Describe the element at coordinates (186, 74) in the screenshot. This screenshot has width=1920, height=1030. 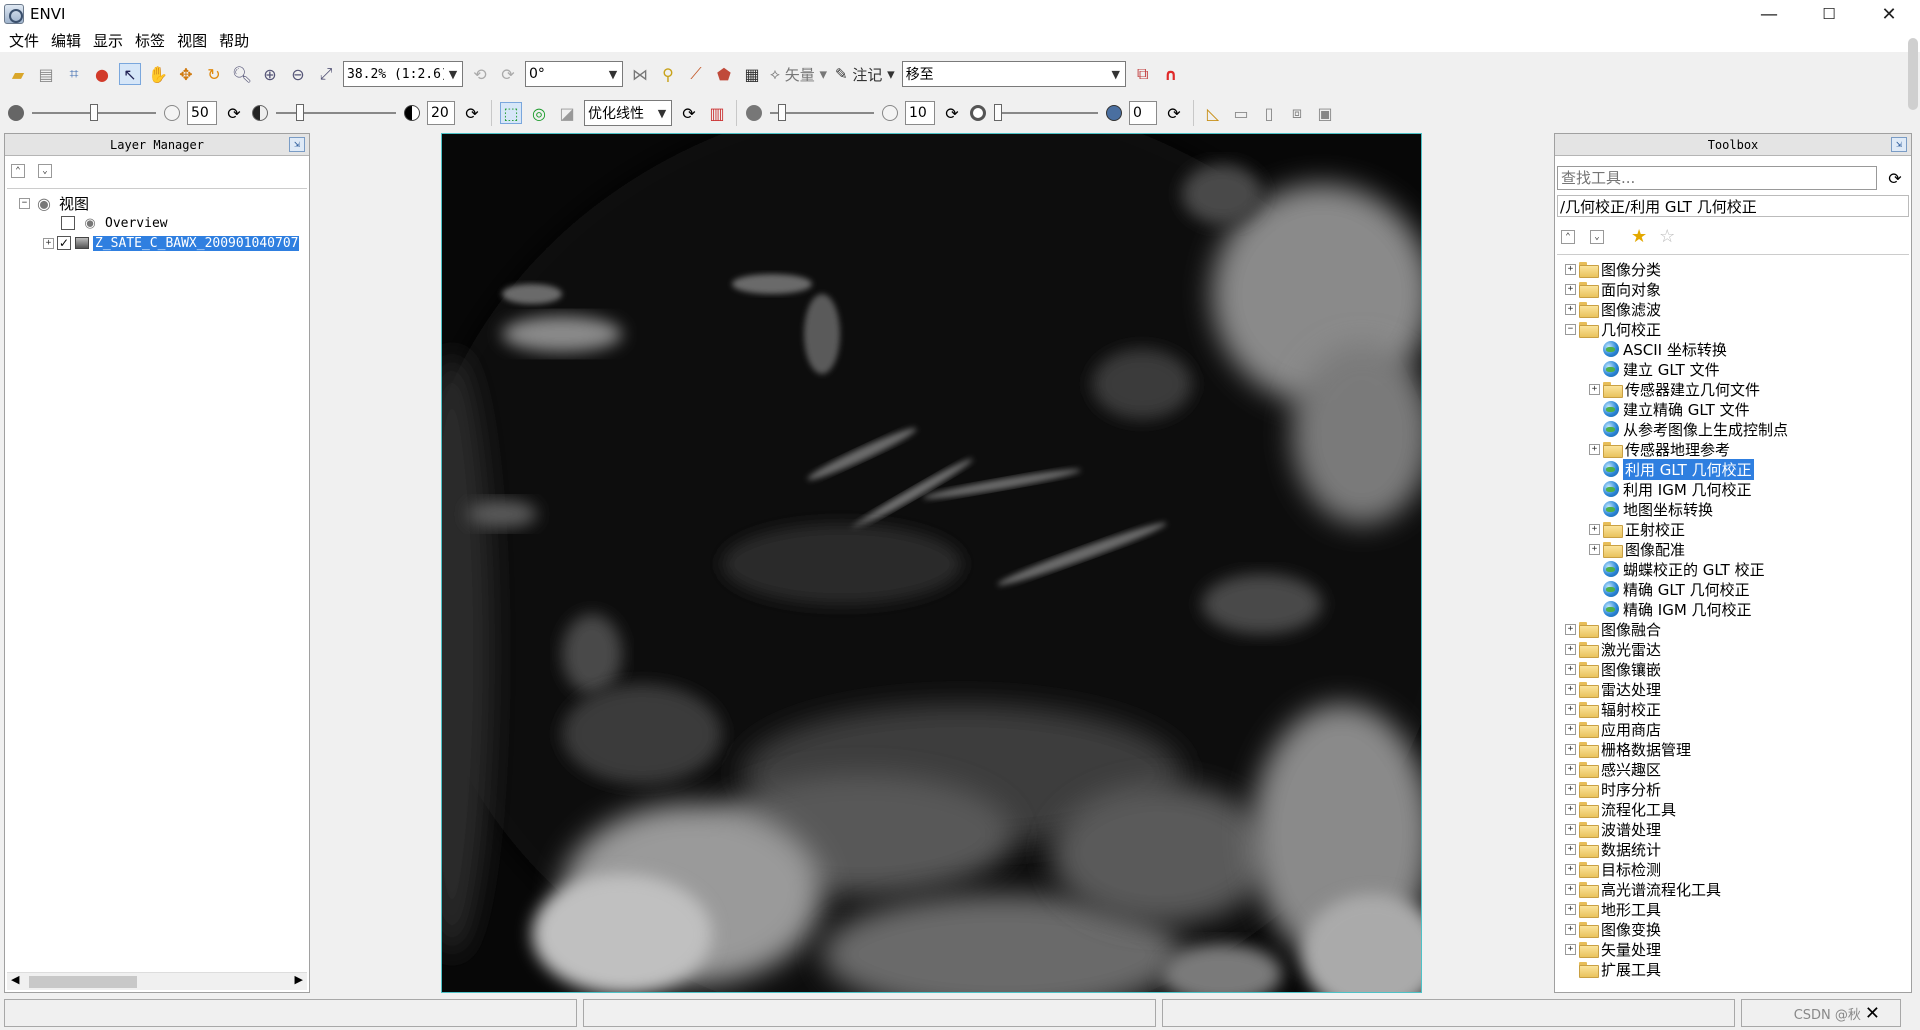
I see `fly-icon: ✥` at that location.